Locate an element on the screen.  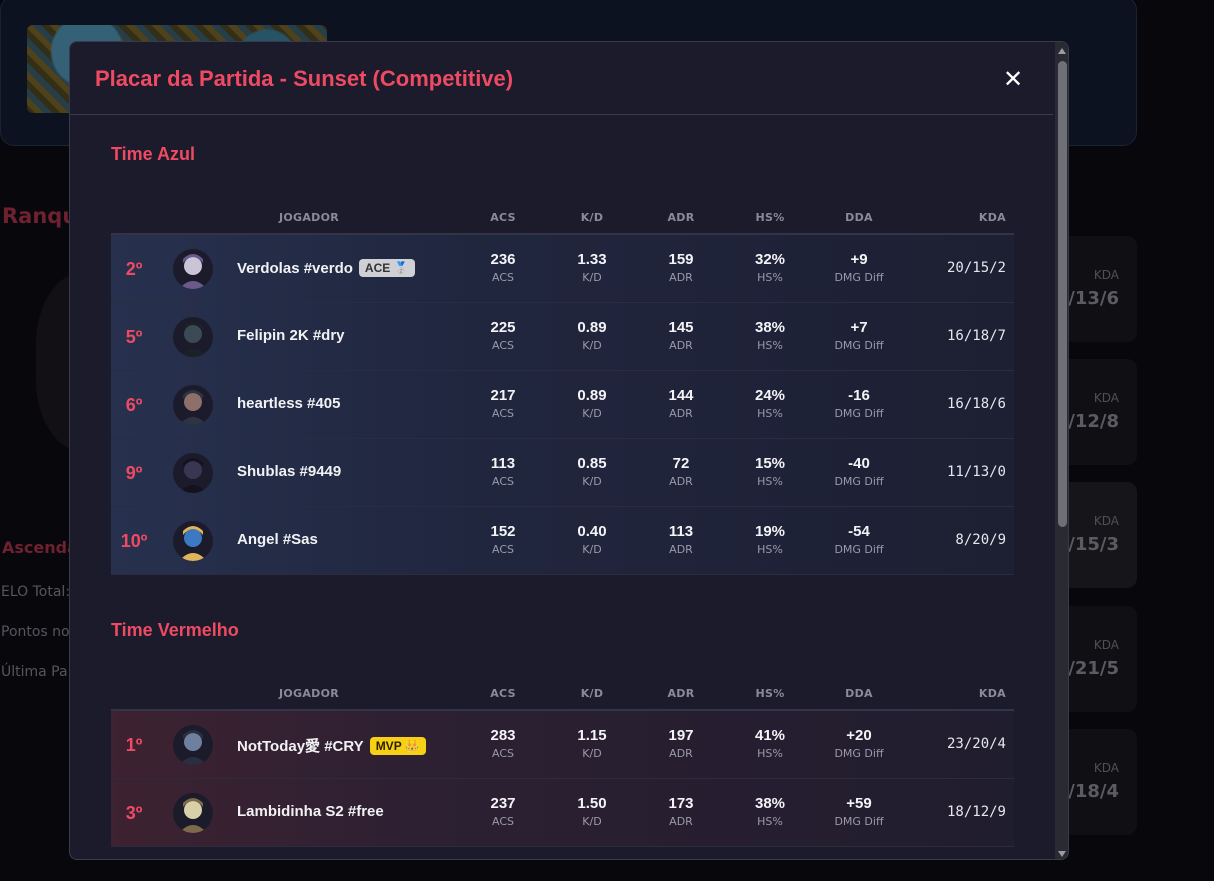
scrollbar is located at coordinates (1061, 450).